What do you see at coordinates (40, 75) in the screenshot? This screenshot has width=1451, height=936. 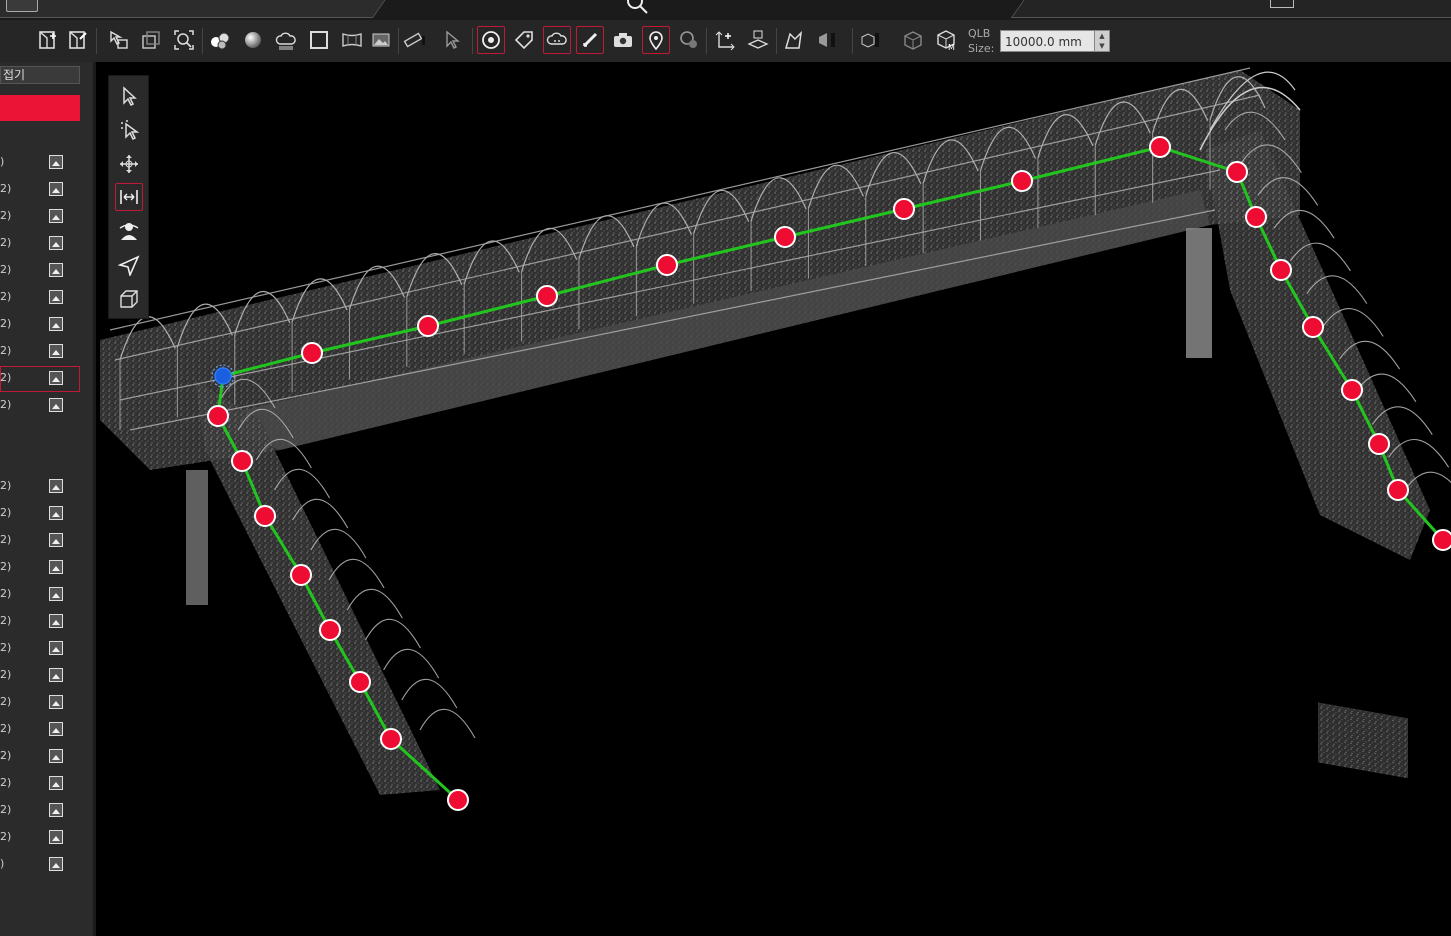 I see `collapse-button: 접기` at bounding box center [40, 75].